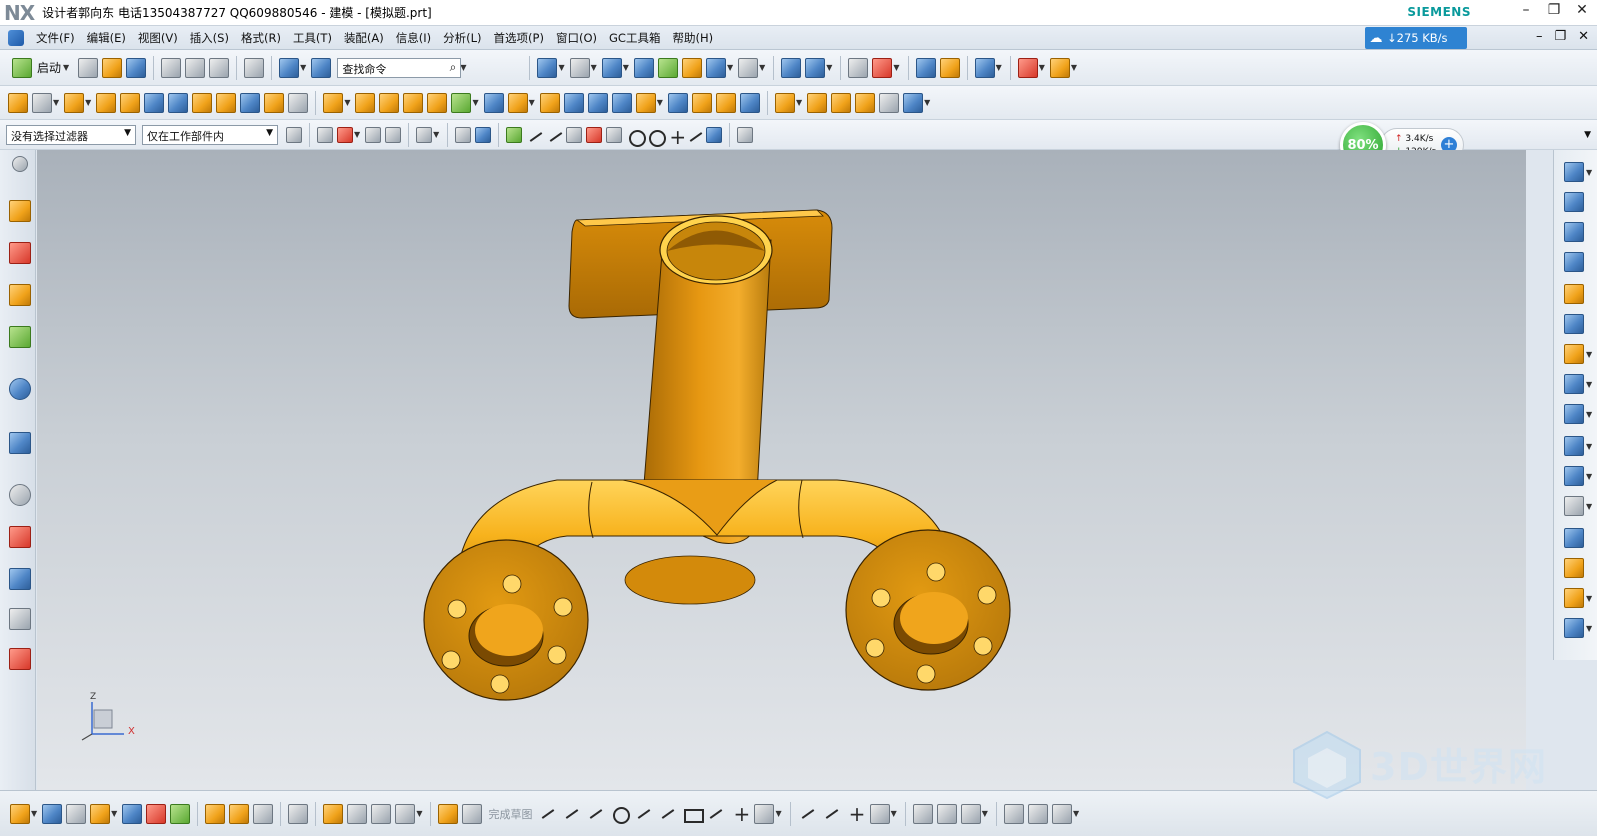  Describe the element at coordinates (424, 134) in the screenshot. I see `rectangle-select-icon` at that location.